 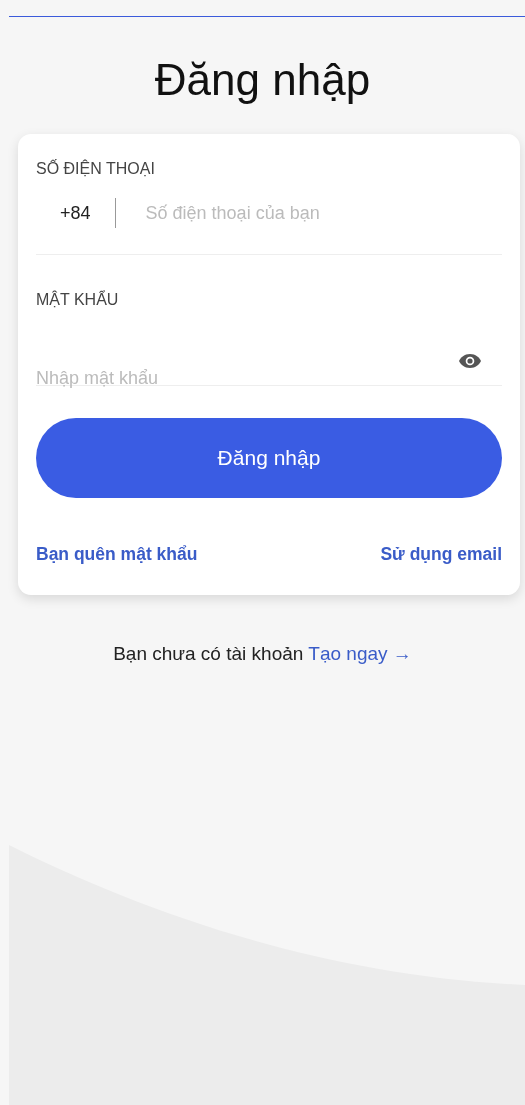 What do you see at coordinates (470, 361) in the screenshot?
I see `eye-icon` at bounding box center [470, 361].